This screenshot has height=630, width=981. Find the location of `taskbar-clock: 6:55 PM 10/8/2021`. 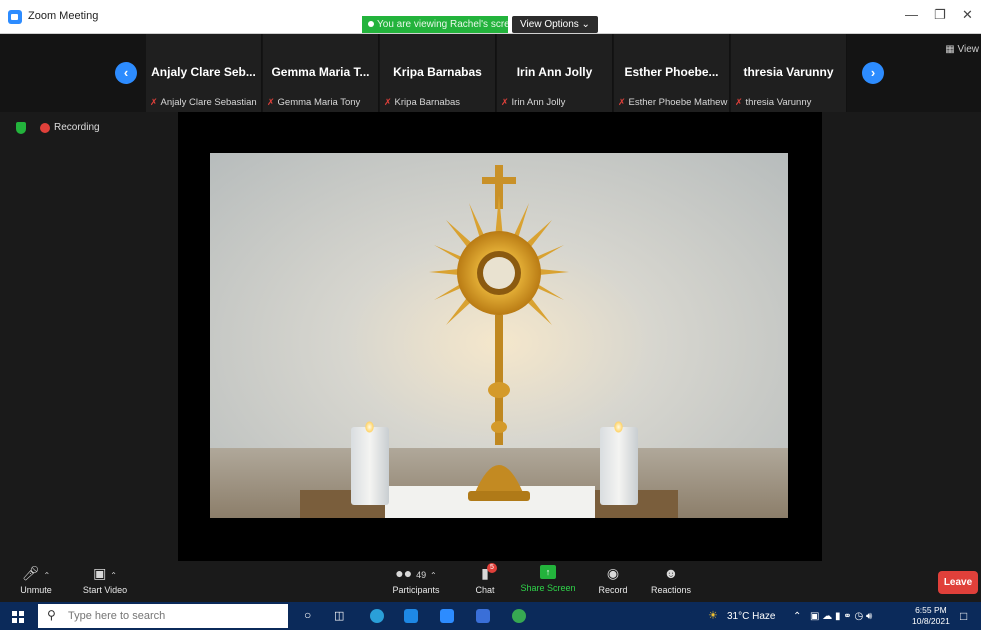

taskbar-clock: 6:55 PM 10/8/2021 is located at coordinates (931, 616).